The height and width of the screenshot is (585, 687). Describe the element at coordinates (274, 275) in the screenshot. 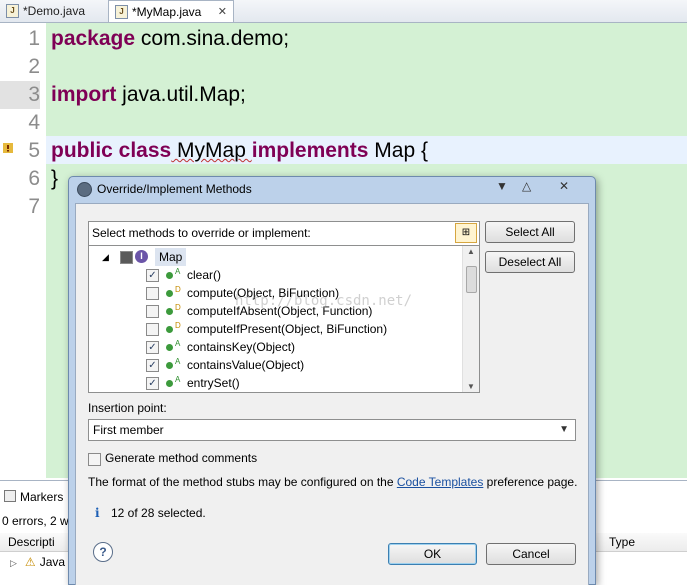

I see `method-row: ✓ A clear()` at that location.